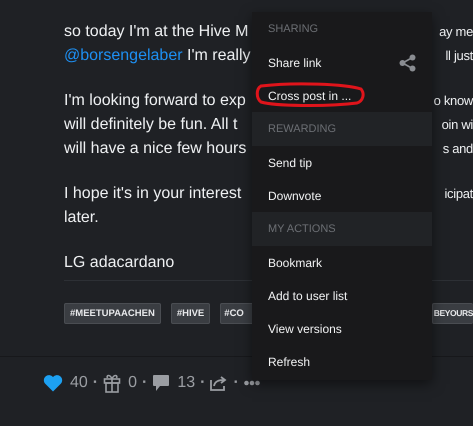 The height and width of the screenshot is (426, 473). What do you see at coordinates (342, 129) in the screenshot?
I see `section-header: REWARDING` at bounding box center [342, 129].